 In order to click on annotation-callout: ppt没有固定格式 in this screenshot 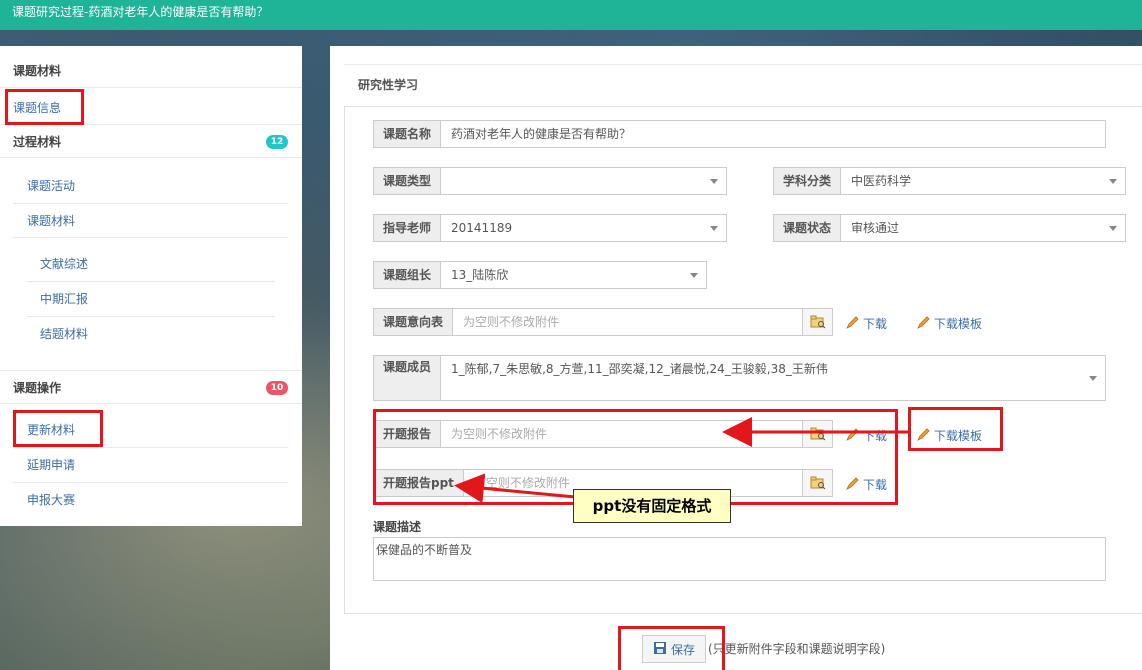, I will do `click(652, 506)`.